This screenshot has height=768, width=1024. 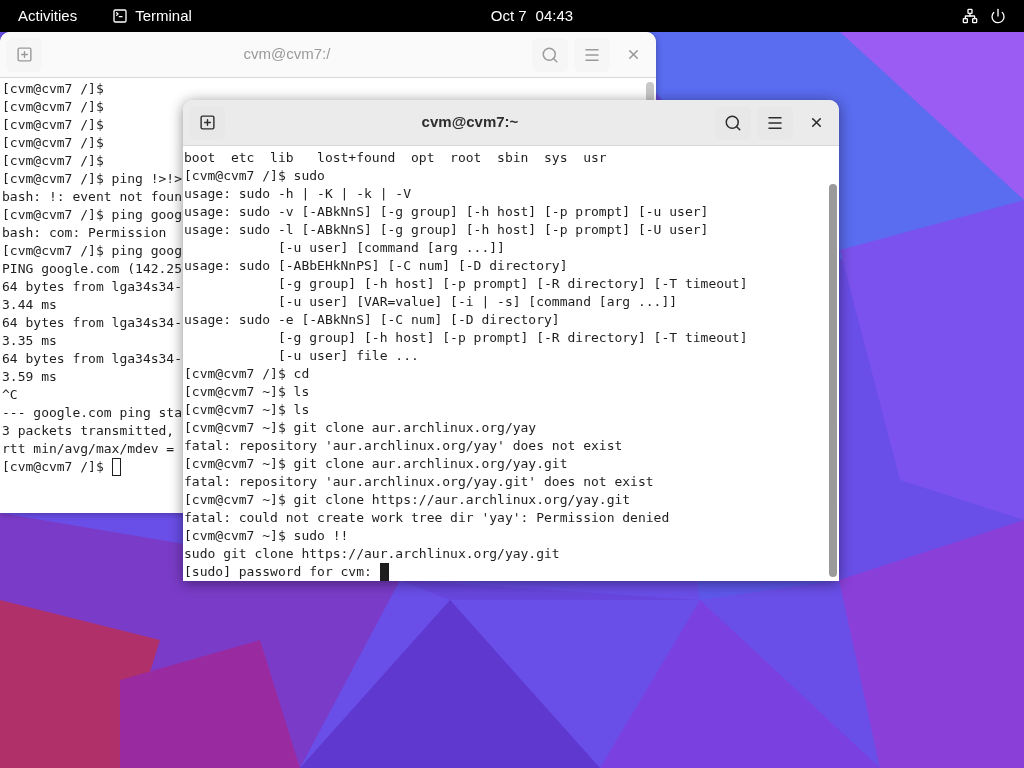 What do you see at coordinates (92, 269) in the screenshot?
I see `terminal-line: PING google.com (142.25` at bounding box center [92, 269].